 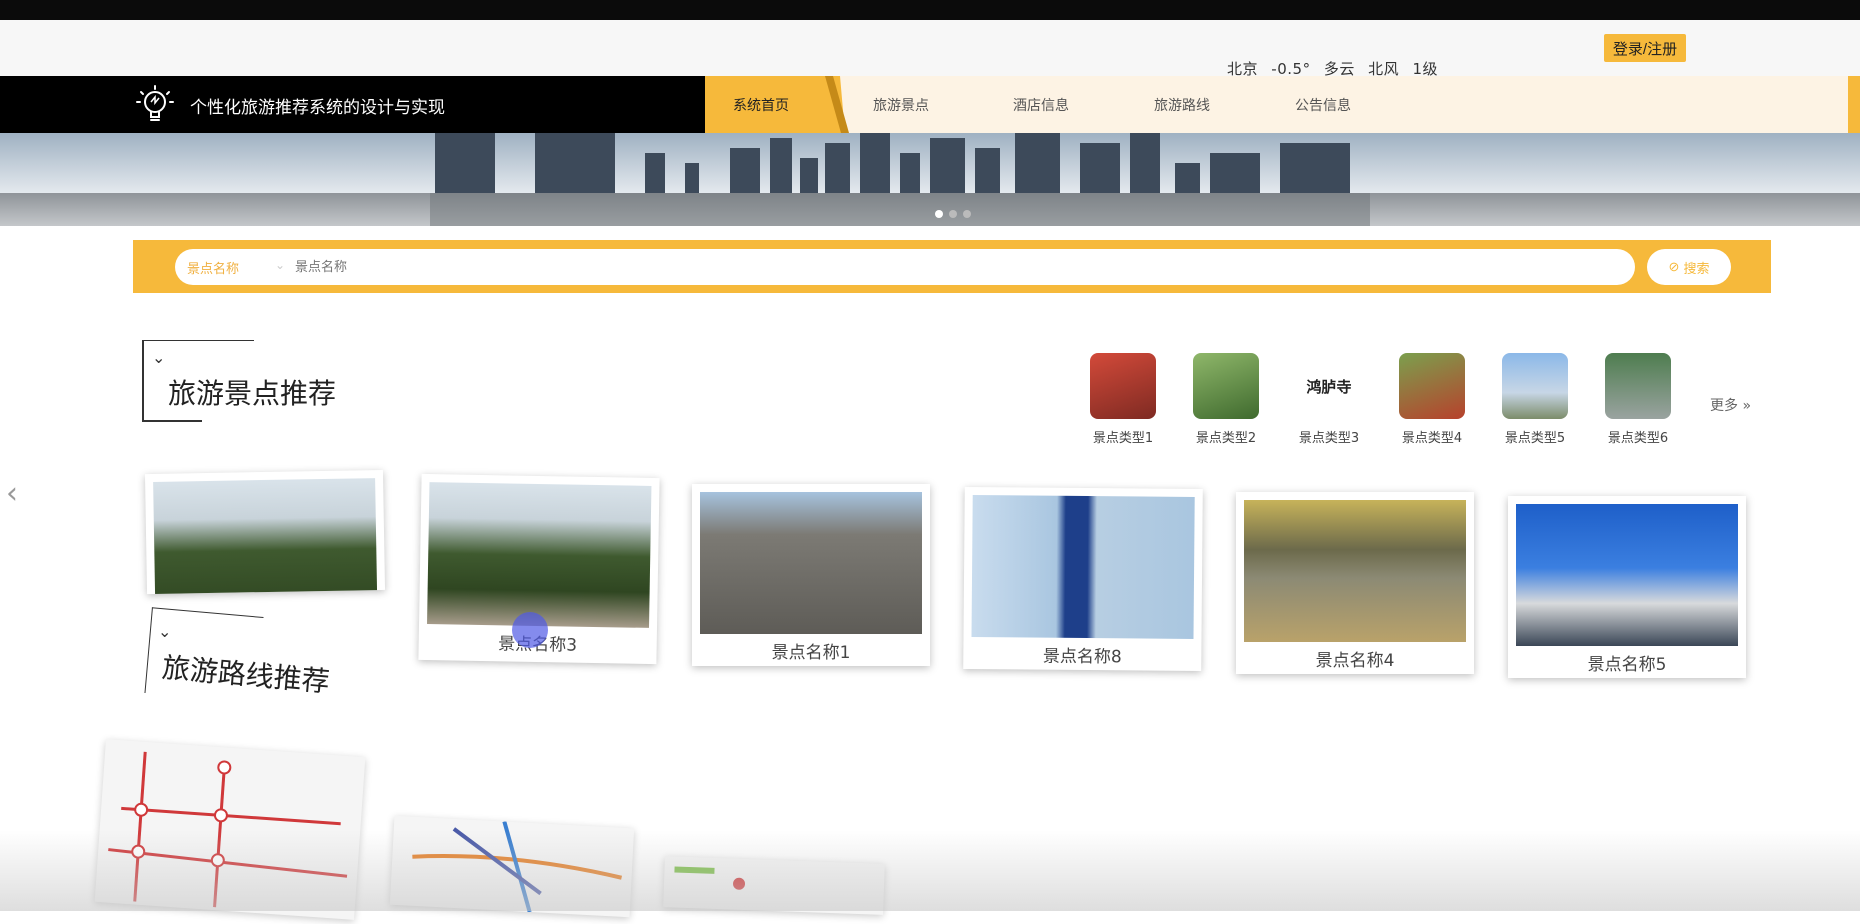 What do you see at coordinates (155, 103) in the screenshot?
I see `lightbulb-logo-icon` at bounding box center [155, 103].